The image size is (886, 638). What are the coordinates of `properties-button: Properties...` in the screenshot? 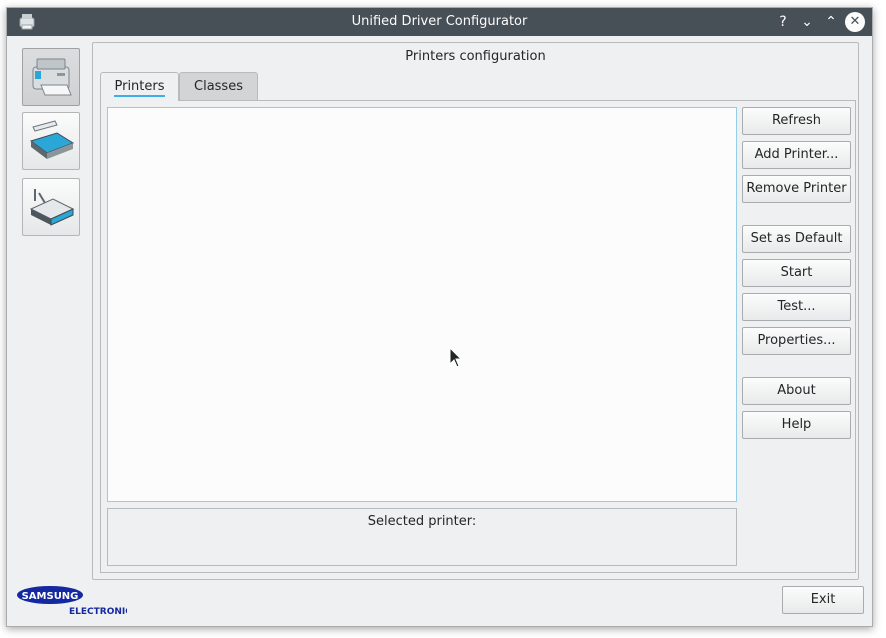 It's located at (796, 341).